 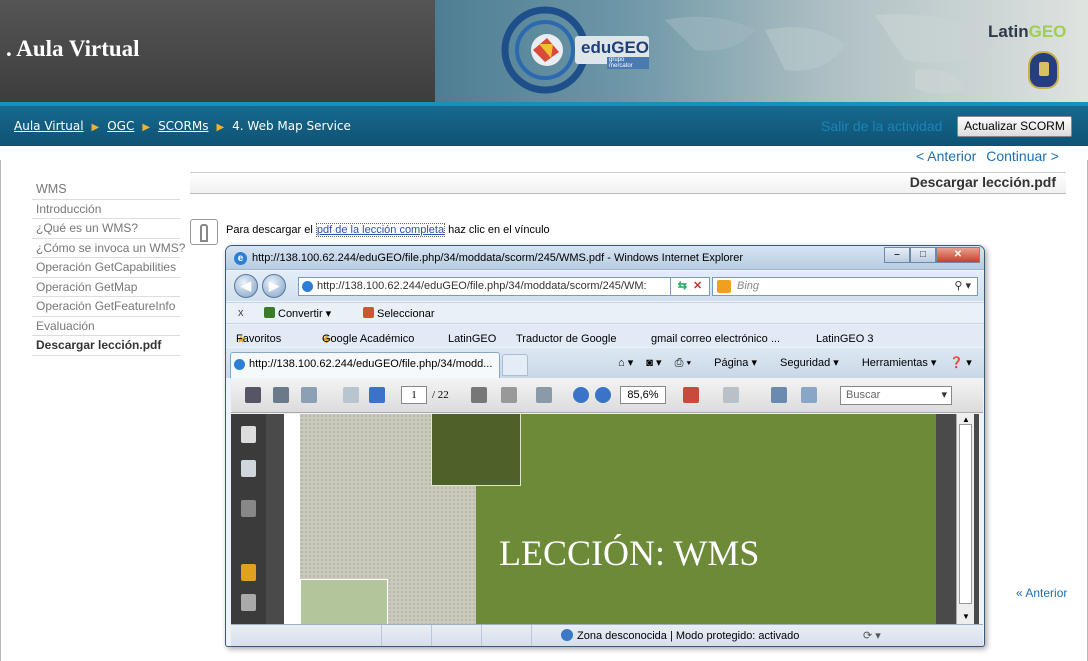 What do you see at coordinates (1027, 31) in the screenshot?
I see `latingeo-logo: LatinGEO` at bounding box center [1027, 31].